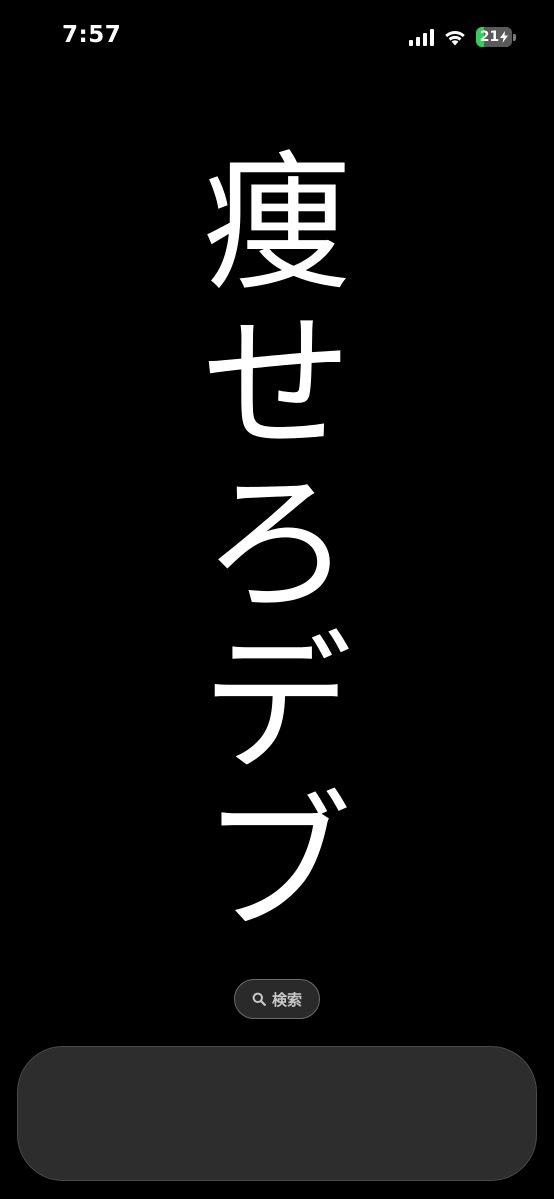 This screenshot has width=554, height=1199. I want to click on wallpaper-char: せ, so click(276, 385).